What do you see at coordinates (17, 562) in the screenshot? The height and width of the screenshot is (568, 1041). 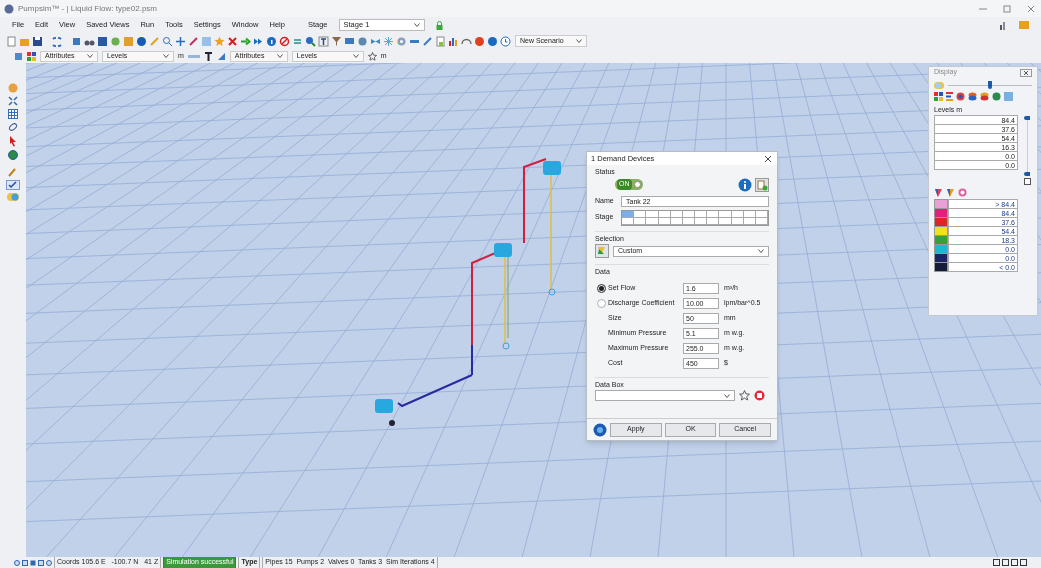 I see `zoom-in-icon` at bounding box center [17, 562].